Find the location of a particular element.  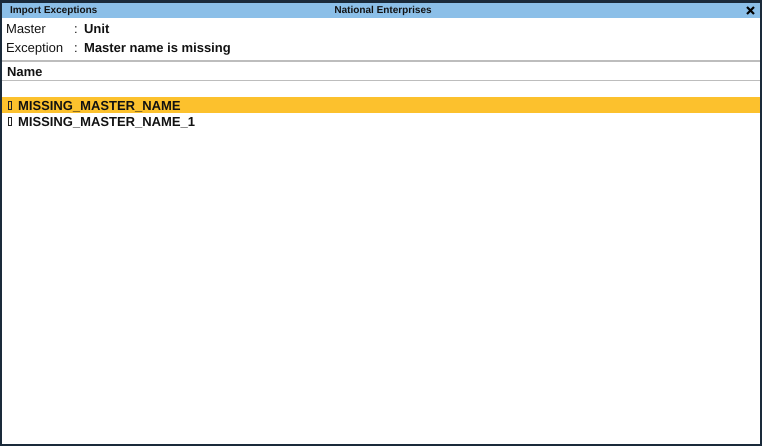

row-name: MISSING_MASTER_NAME is located at coordinates (99, 105).